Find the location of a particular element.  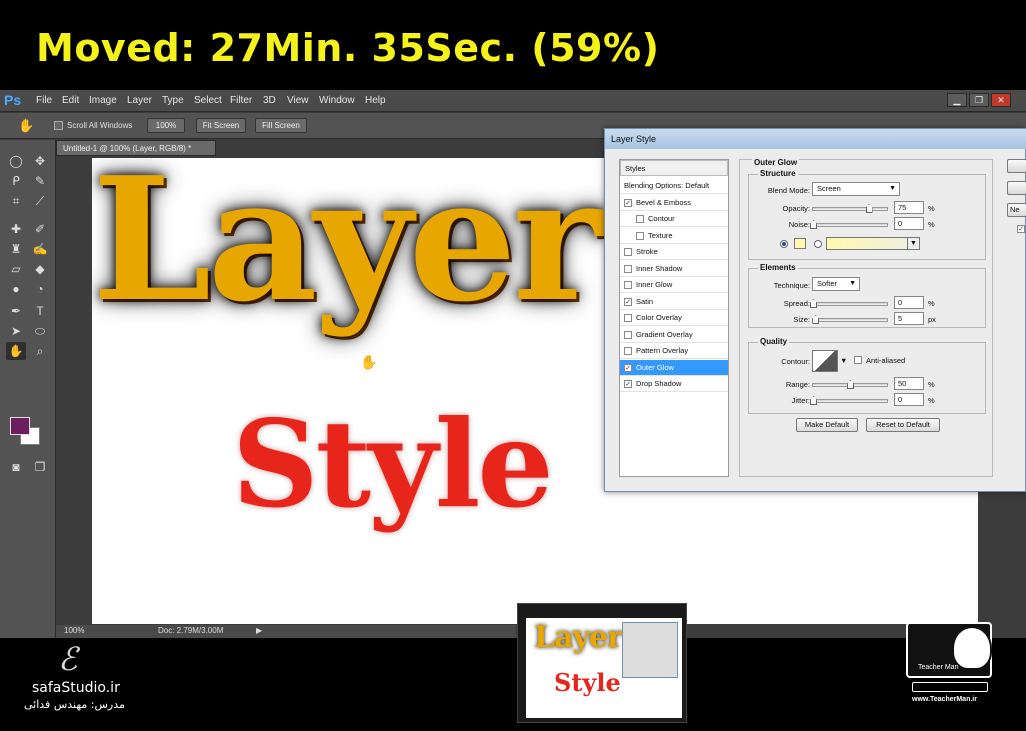

glow-color-radio is located at coordinates (784, 244).